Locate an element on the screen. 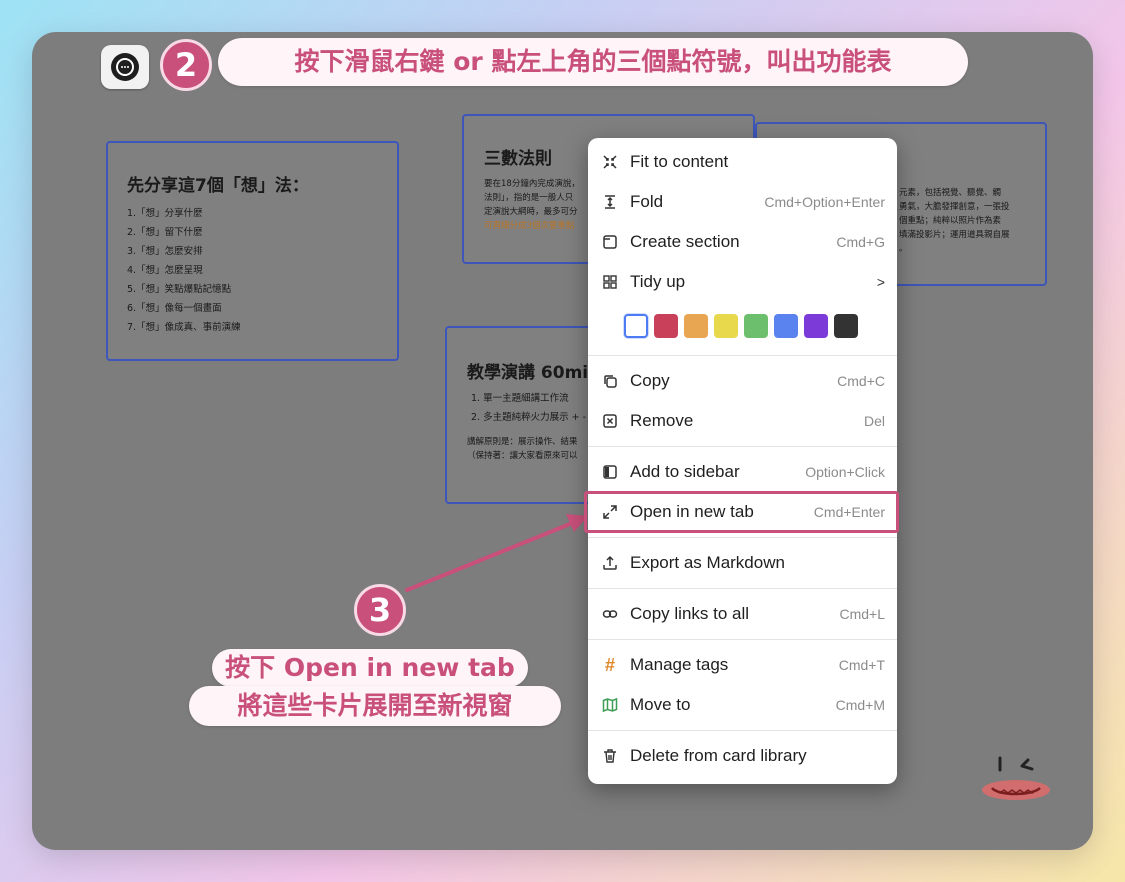  menu-item-create-section: Create section Cmd+G is located at coordinates (742, 242).